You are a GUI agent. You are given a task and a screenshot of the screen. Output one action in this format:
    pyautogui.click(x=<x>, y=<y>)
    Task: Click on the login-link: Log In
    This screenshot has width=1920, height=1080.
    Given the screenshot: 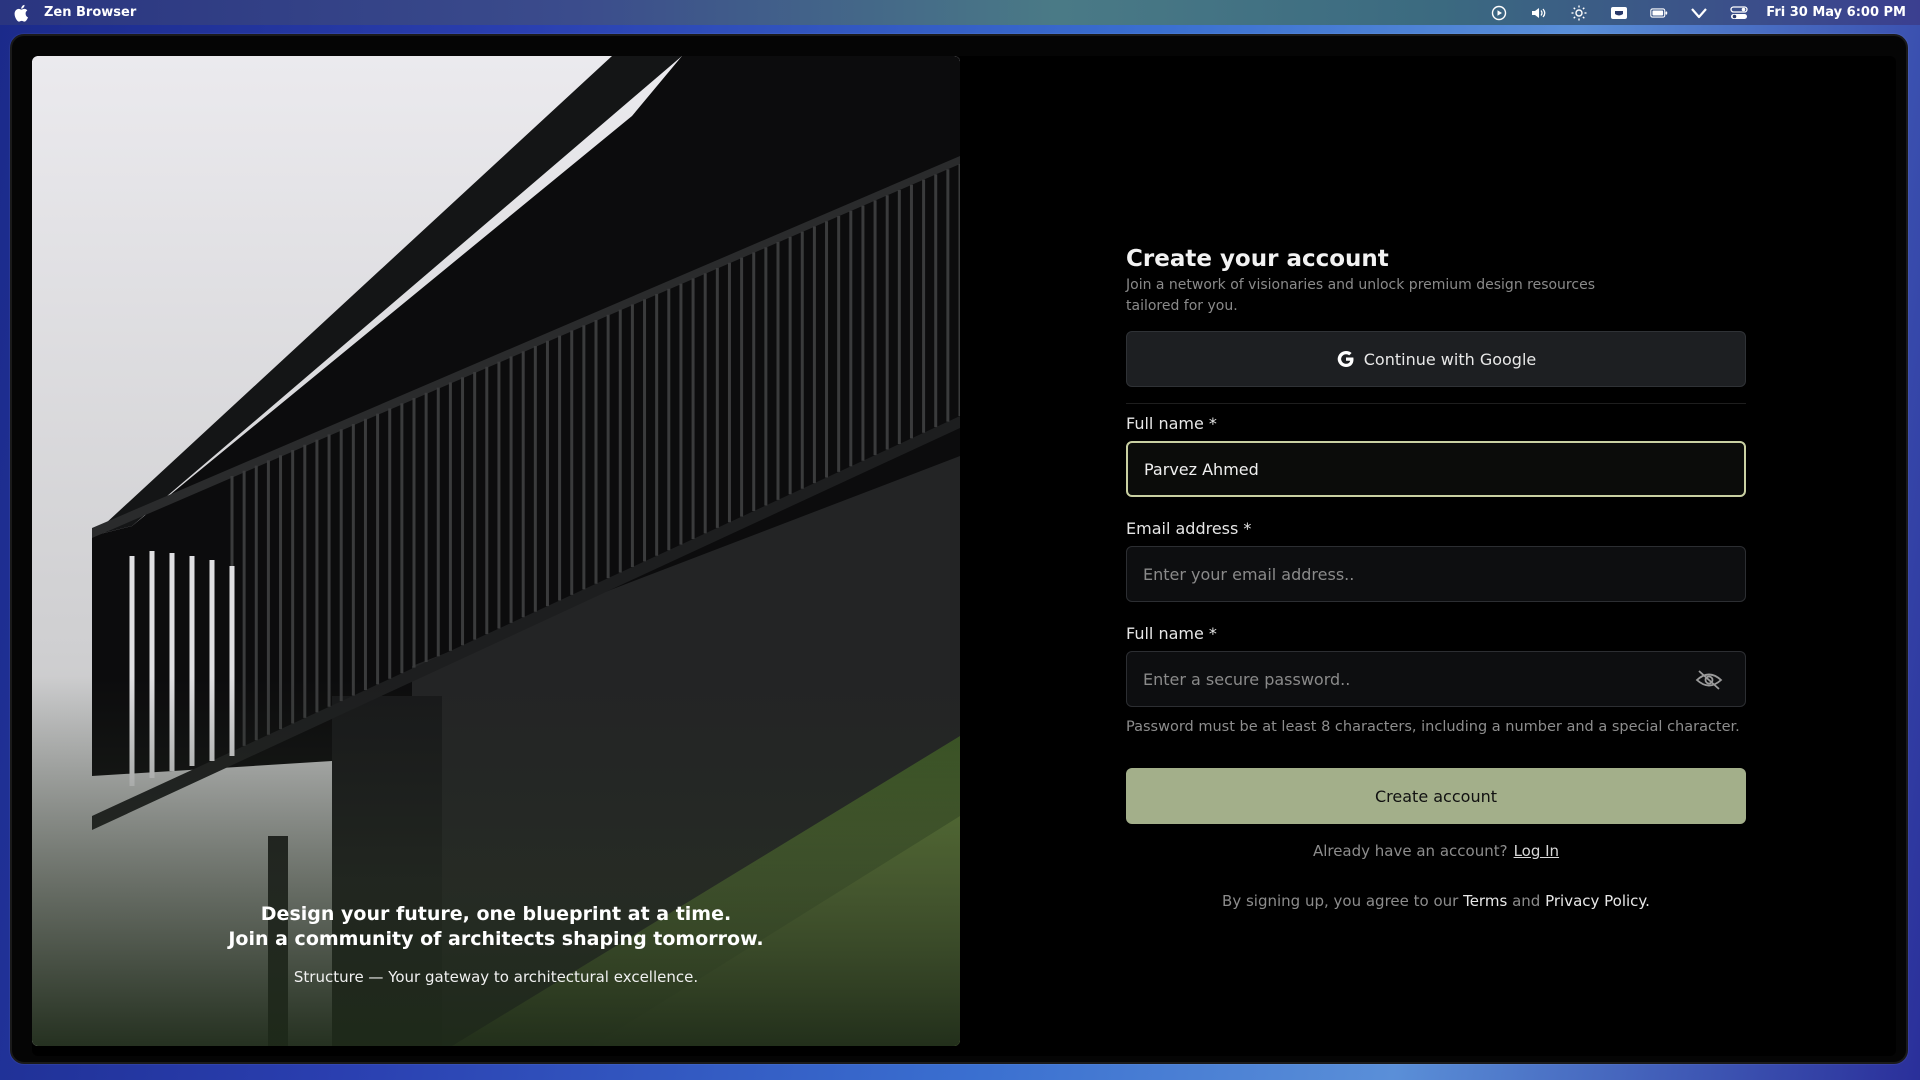 What is the action you would take?
    pyautogui.click(x=1537, y=851)
    